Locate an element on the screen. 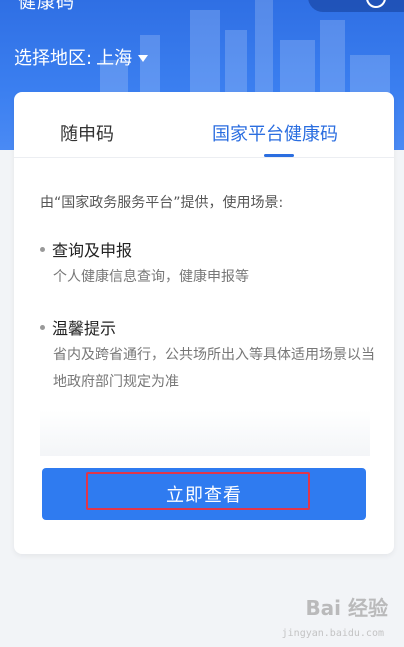 The image size is (404, 647). section-title-tips: 温馨提示 is located at coordinates (78, 327).